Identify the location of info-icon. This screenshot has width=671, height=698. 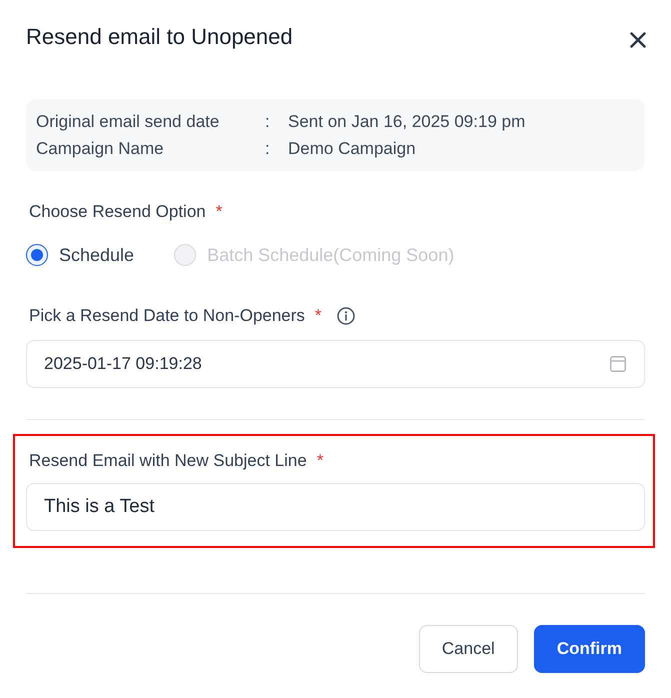
(345, 316).